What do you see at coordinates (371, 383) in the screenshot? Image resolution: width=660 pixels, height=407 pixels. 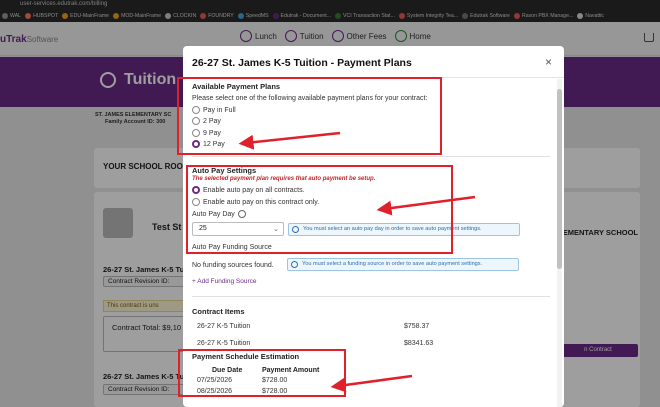 I see `arrow-schedule` at bounding box center [371, 383].